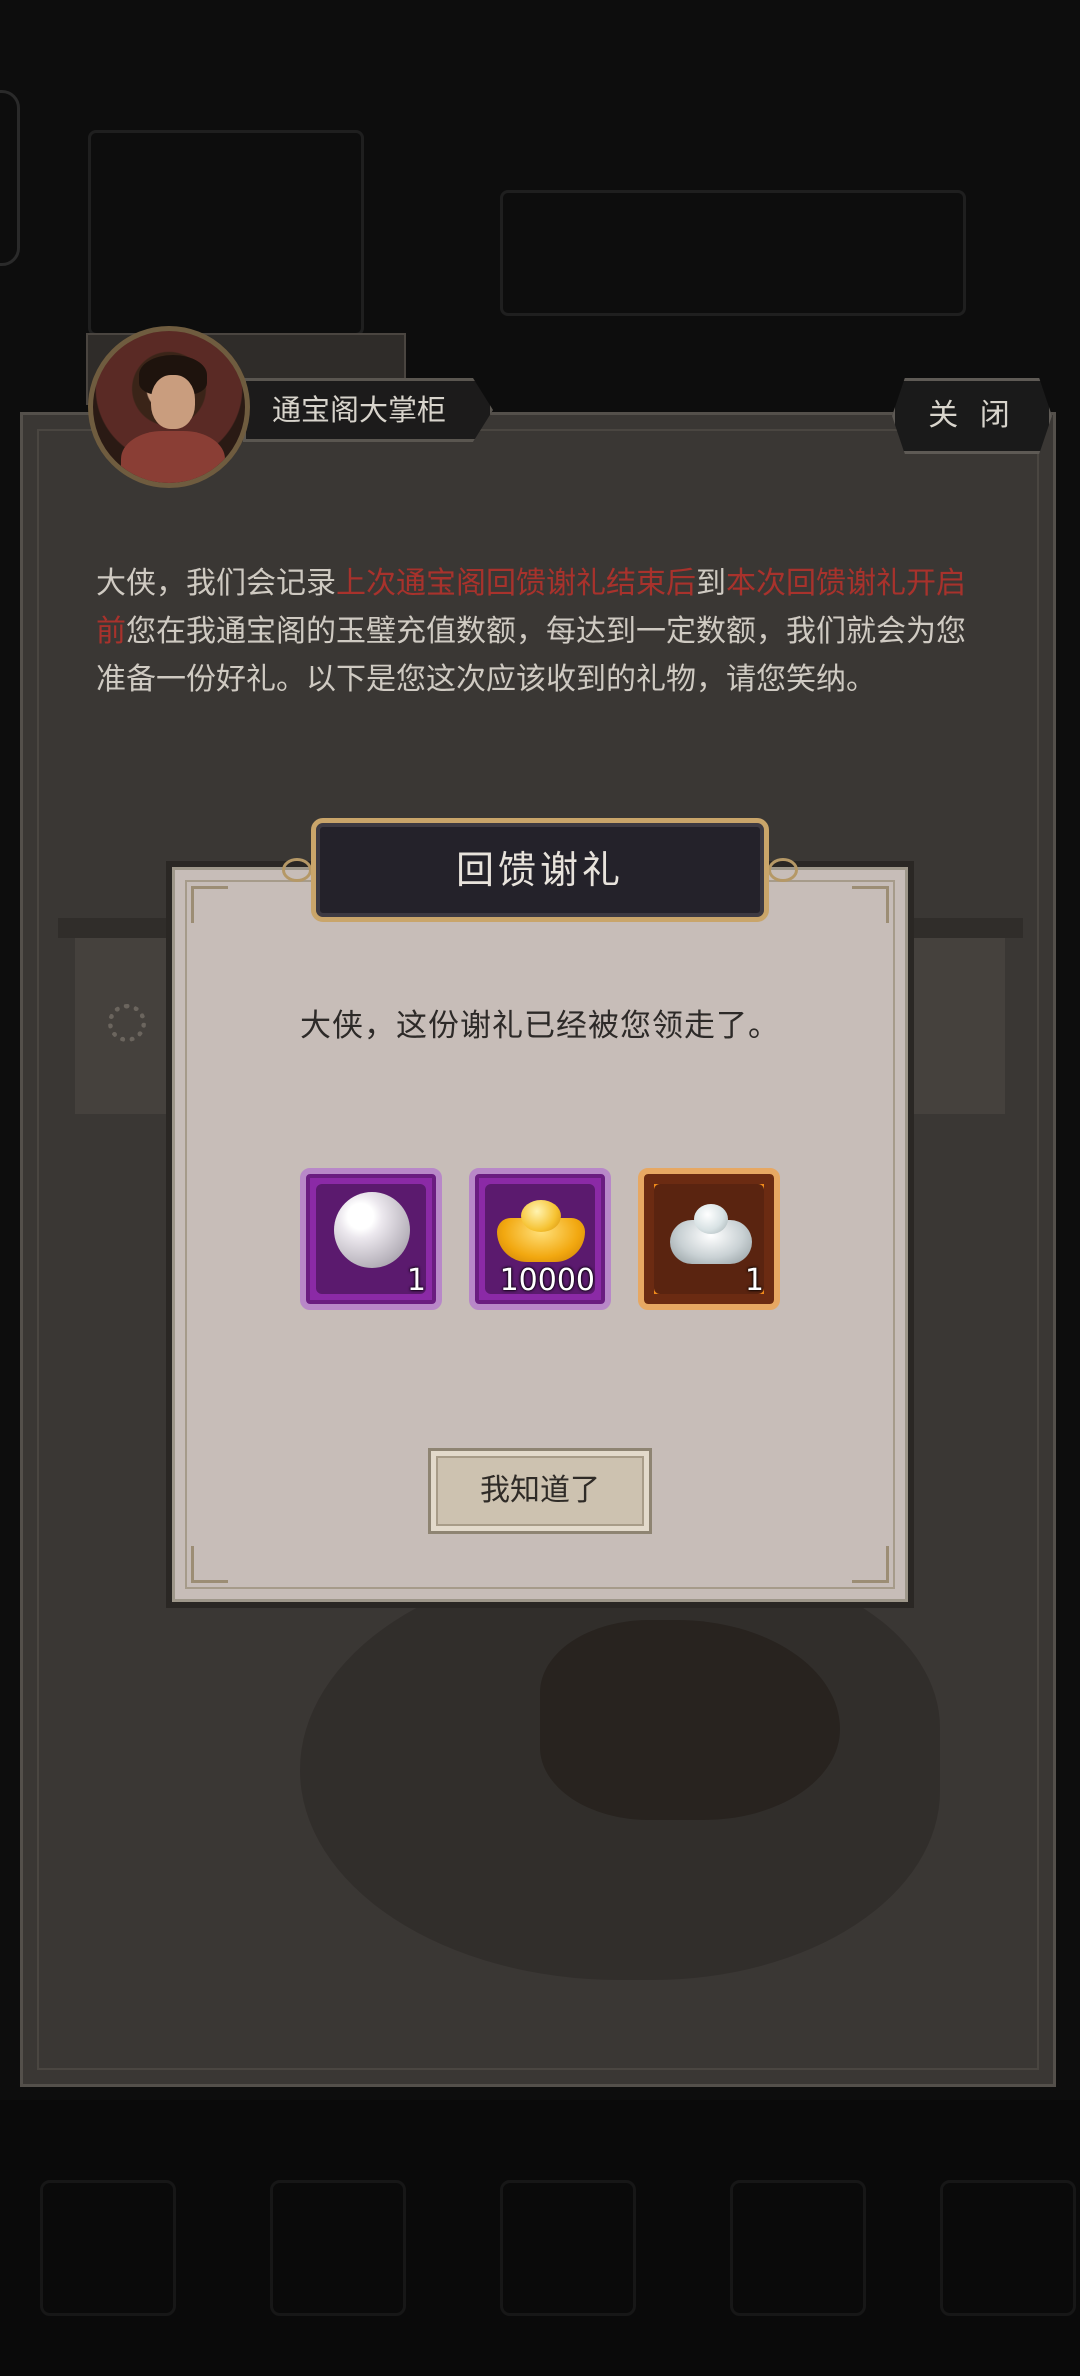 Image resolution: width=1080 pixels, height=2376 pixels. I want to click on background-side-decoration, so click(10, 178).